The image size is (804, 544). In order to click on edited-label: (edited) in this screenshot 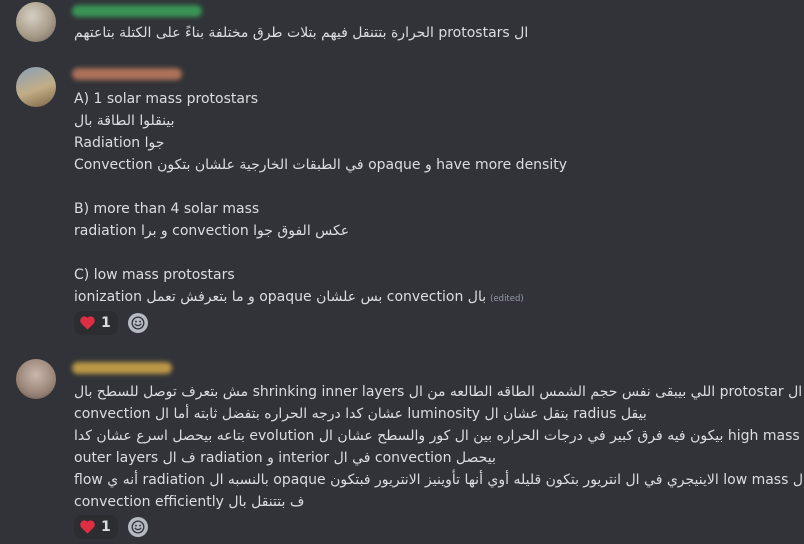, I will do `click(507, 299)`.